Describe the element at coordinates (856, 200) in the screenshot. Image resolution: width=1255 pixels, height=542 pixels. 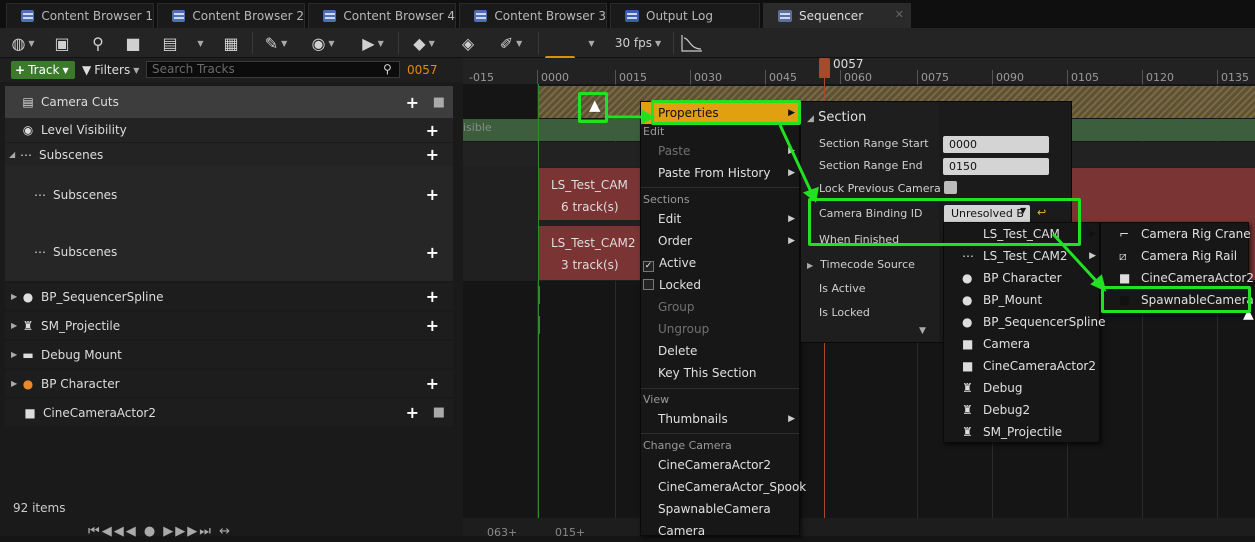
I see `annotation-arrows` at that location.